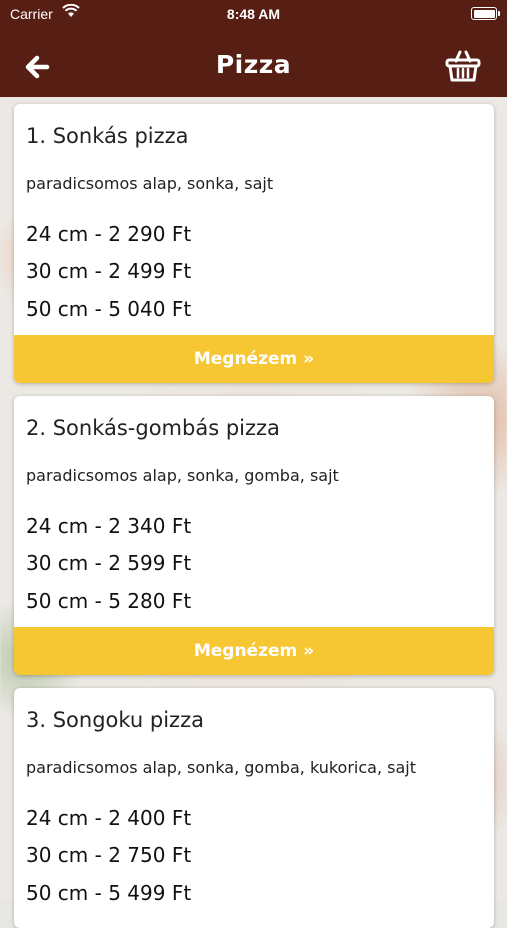  What do you see at coordinates (150, 183) in the screenshot?
I see `product-description: paradicsomos alap, sonka, sajt` at bounding box center [150, 183].